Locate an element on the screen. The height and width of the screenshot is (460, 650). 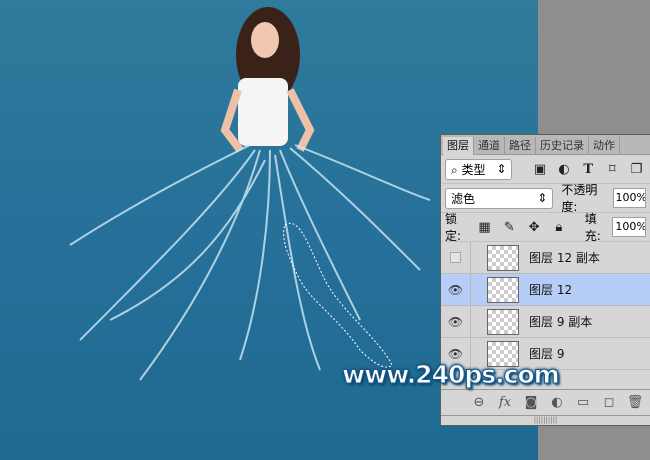
marquee-selection is located at coordinates (338, 295).